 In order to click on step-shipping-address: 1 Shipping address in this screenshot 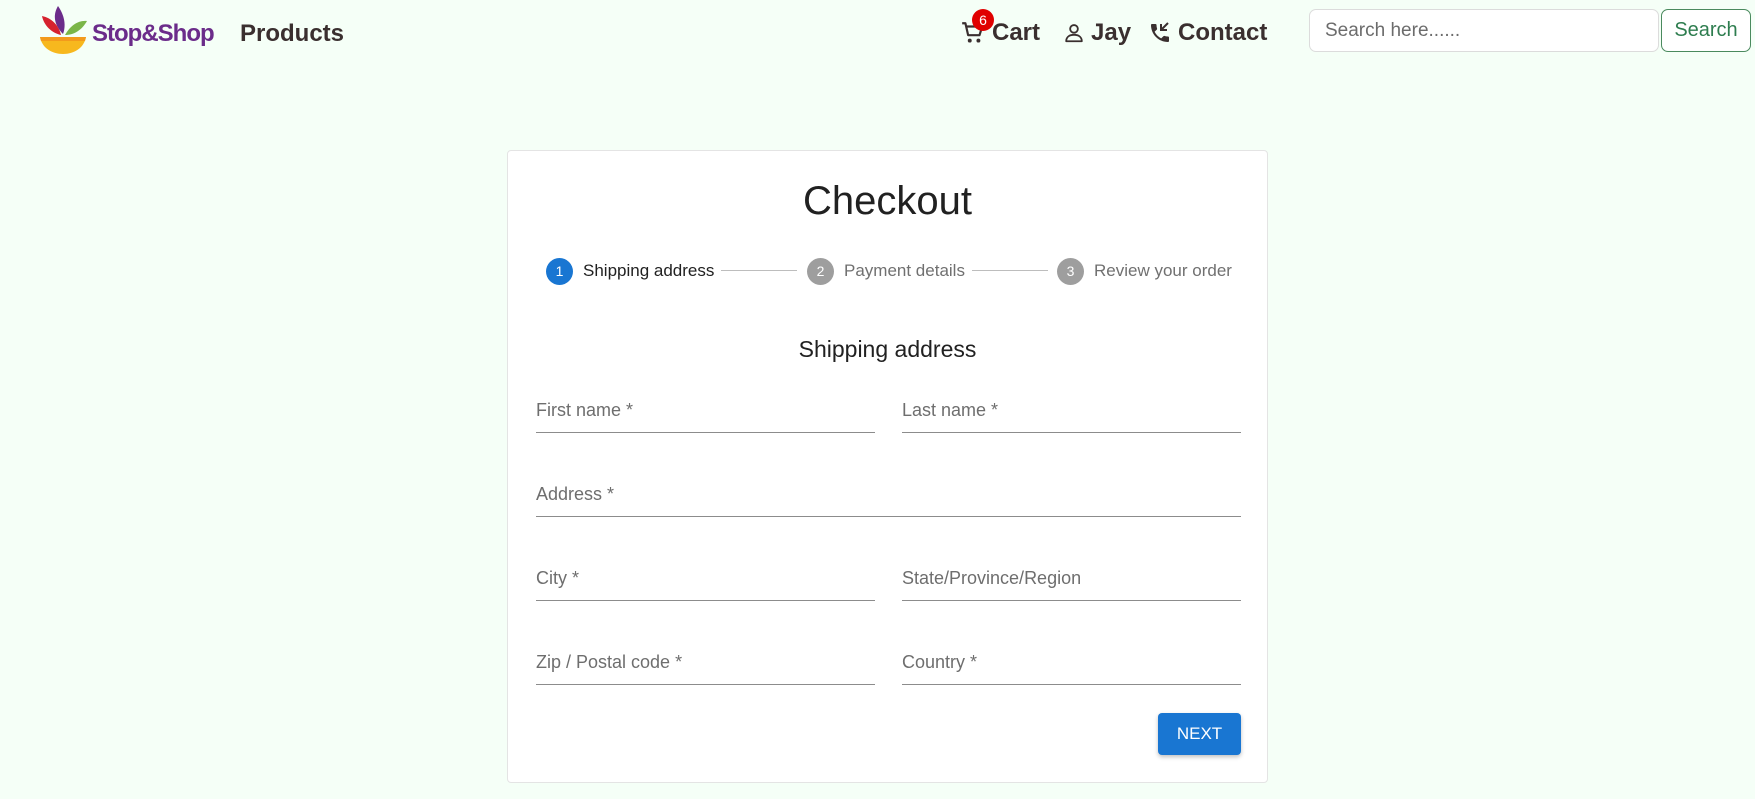, I will do `click(630, 271)`.